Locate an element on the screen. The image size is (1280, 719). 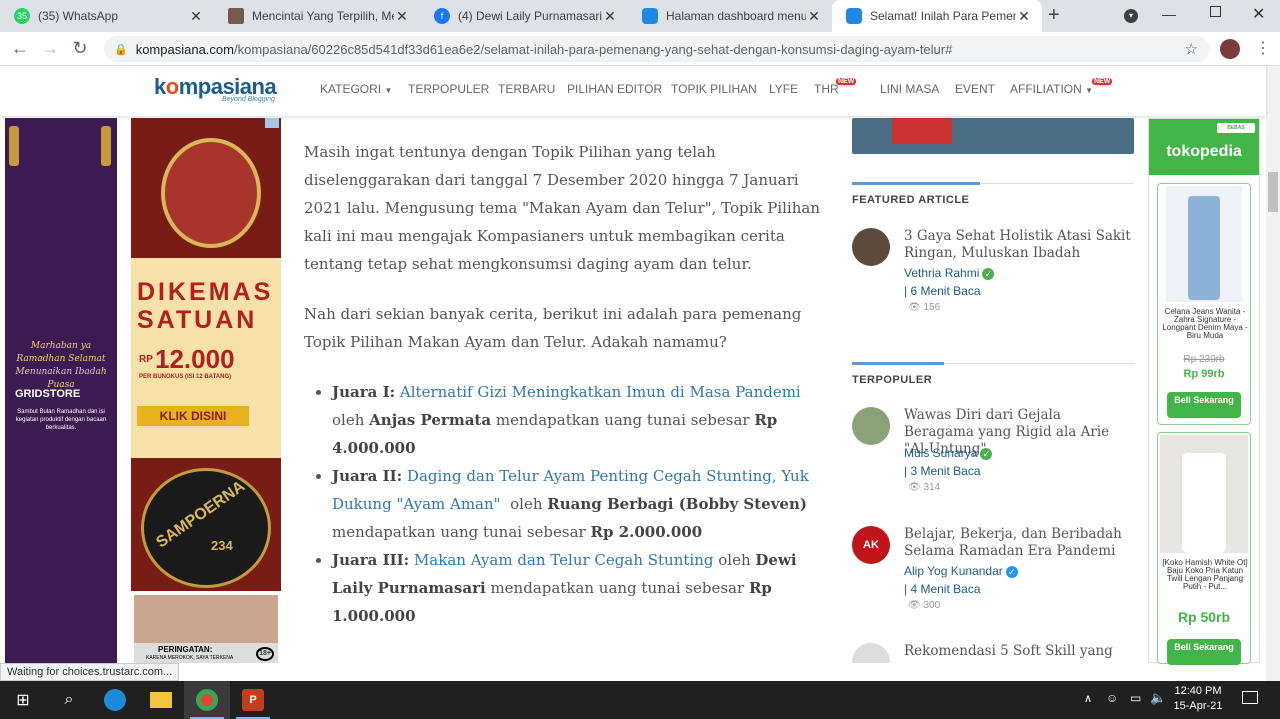
edge-icon is located at coordinates (115, 700).